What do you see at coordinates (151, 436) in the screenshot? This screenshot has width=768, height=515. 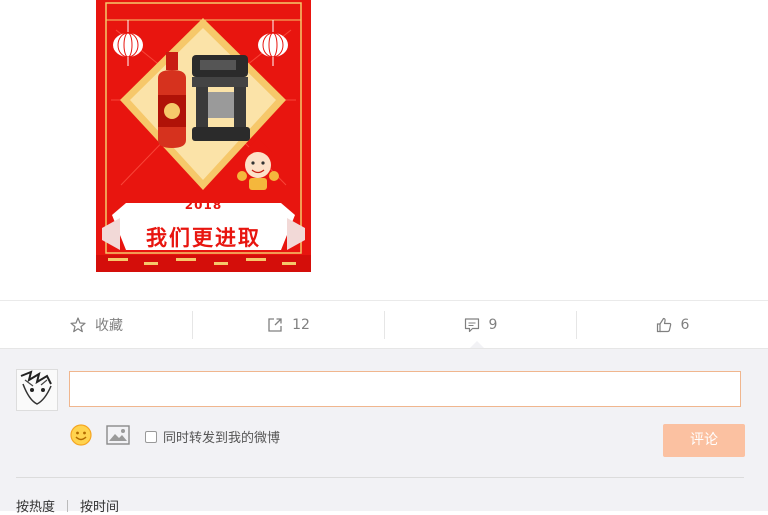 I see `repost-checkbox` at bounding box center [151, 436].